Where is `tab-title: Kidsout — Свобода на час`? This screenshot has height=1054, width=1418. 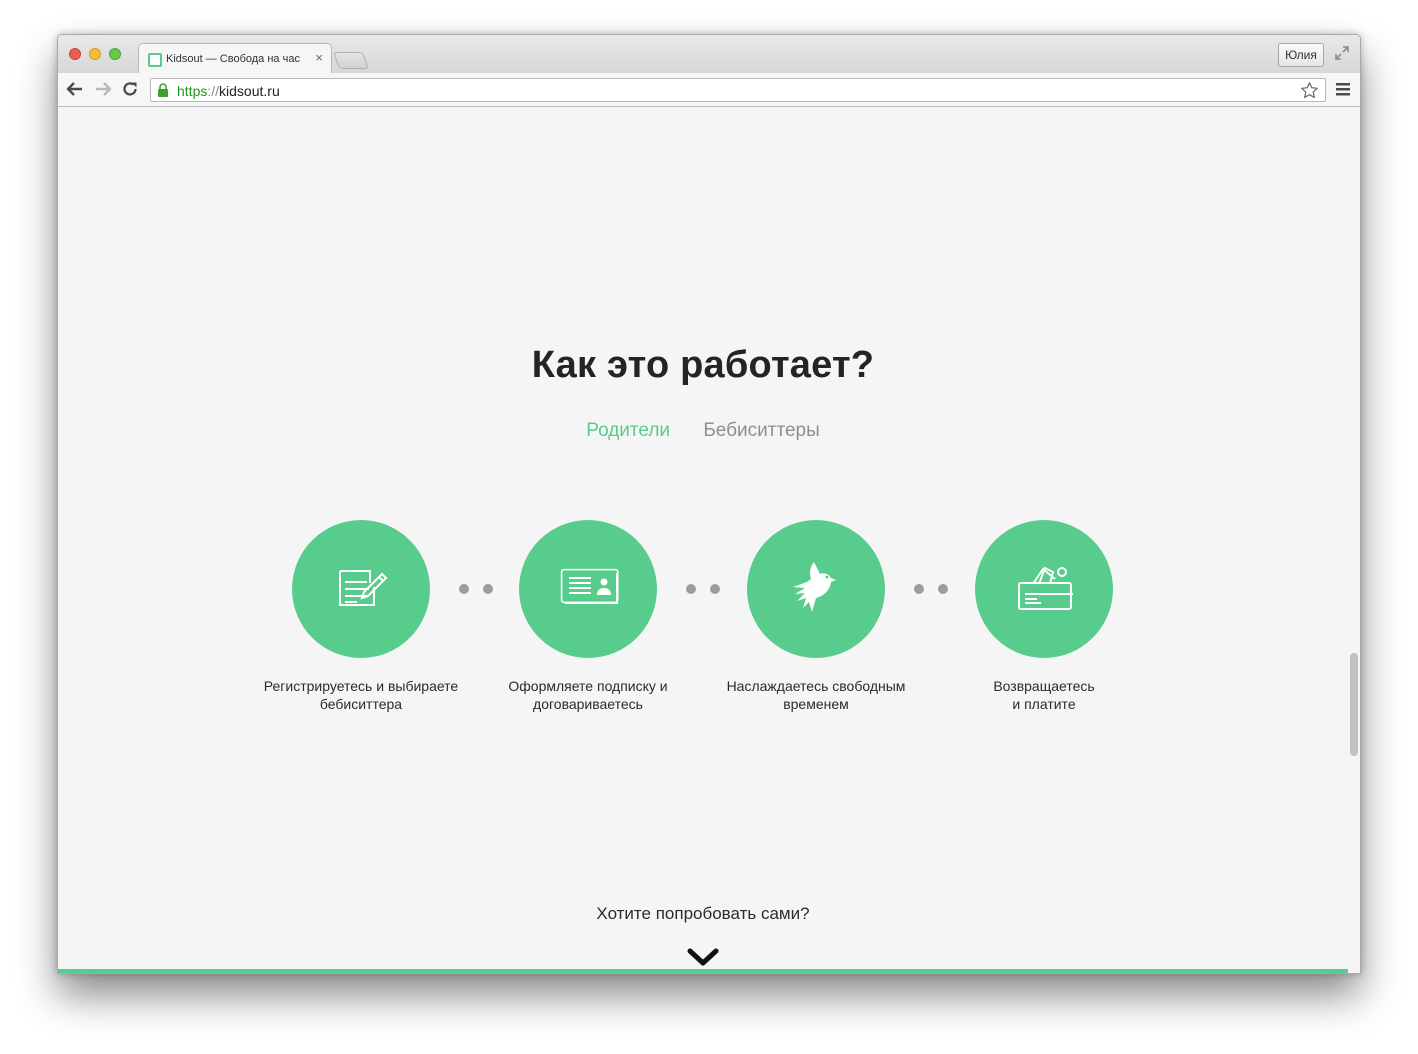
tab-title: Kidsout — Свобода на час is located at coordinates (233, 59).